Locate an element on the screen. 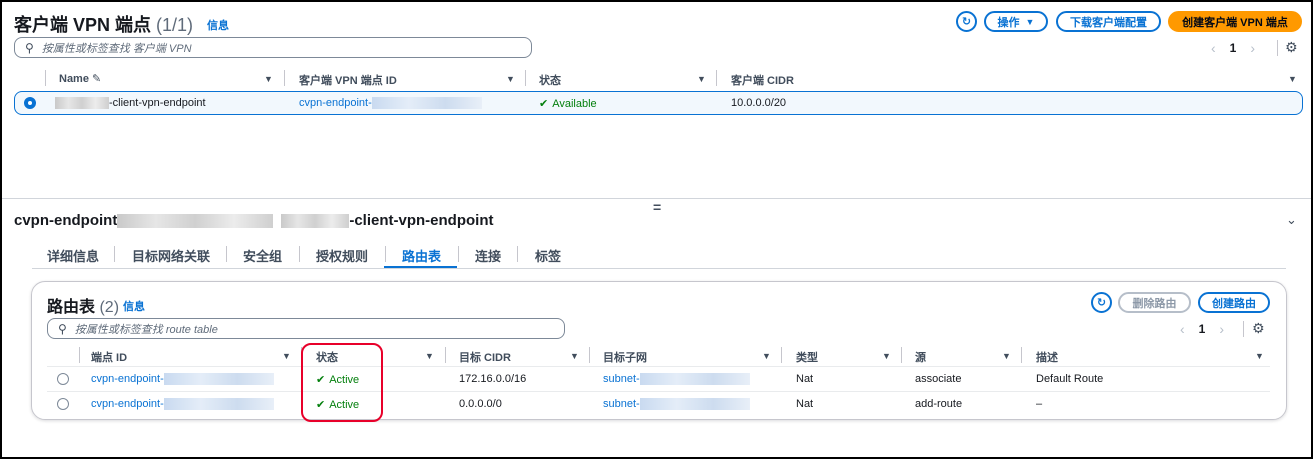 Image resolution: width=1313 pixels, height=459 pixels. route-refresh-button: ↻ is located at coordinates (1101, 302).